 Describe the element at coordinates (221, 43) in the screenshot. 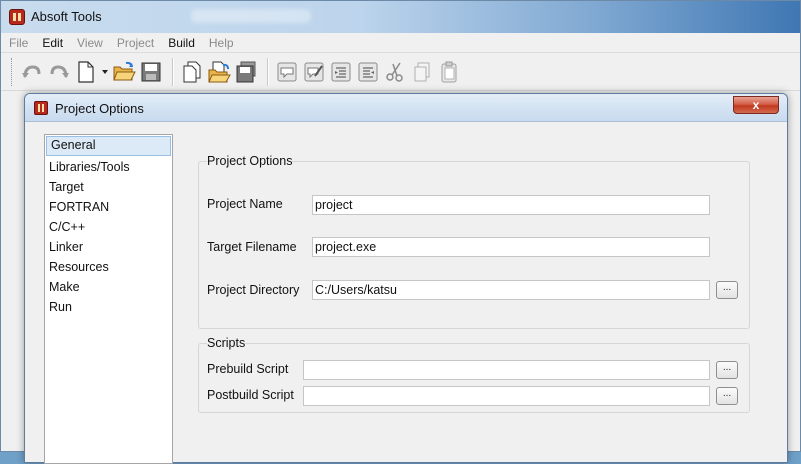

I see `menu-help: Help` at that location.